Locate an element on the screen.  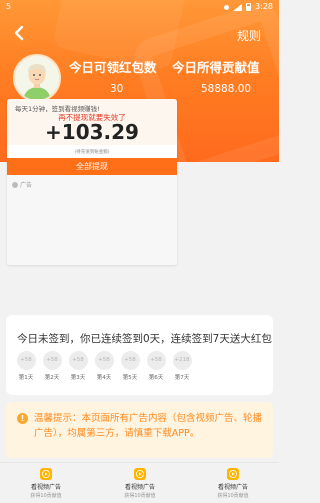
signin-day: +218 第7天 is located at coordinates (182, 366).